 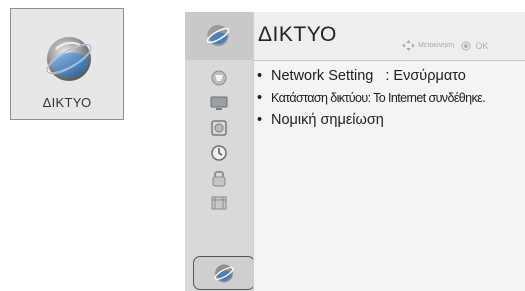 I want to click on sidebar-item-network, so click(x=224, y=273).